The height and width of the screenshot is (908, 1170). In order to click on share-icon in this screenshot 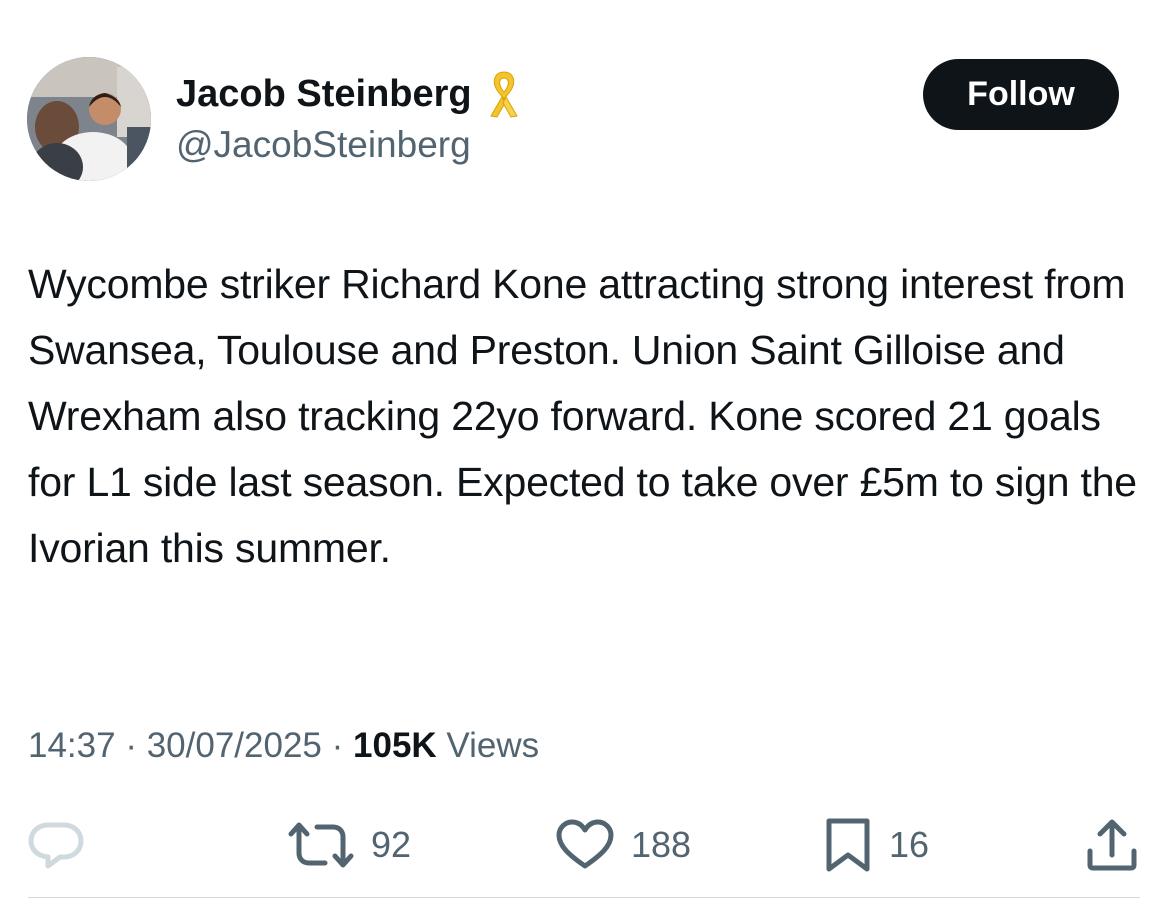, I will do `click(1112, 845)`.